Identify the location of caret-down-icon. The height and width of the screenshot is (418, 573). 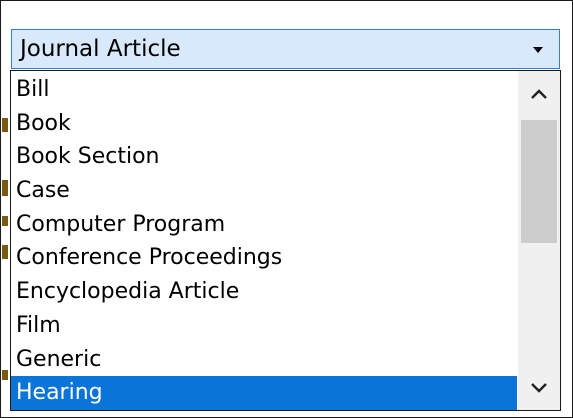
(538, 50).